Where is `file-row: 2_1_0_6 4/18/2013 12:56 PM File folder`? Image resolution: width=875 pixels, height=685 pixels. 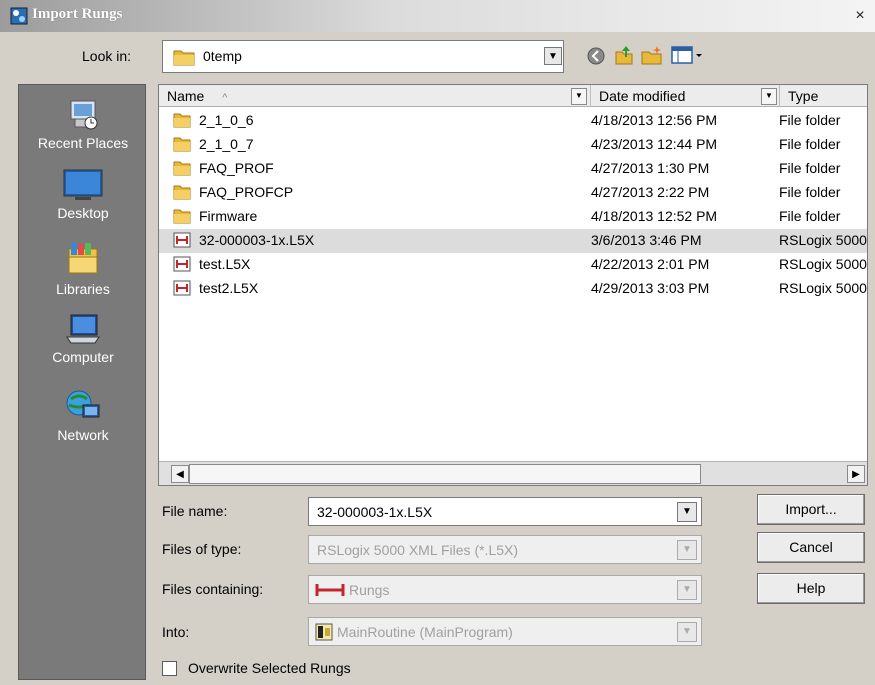 file-row: 2_1_0_6 4/18/2013 12:56 PM File folder is located at coordinates (513, 121).